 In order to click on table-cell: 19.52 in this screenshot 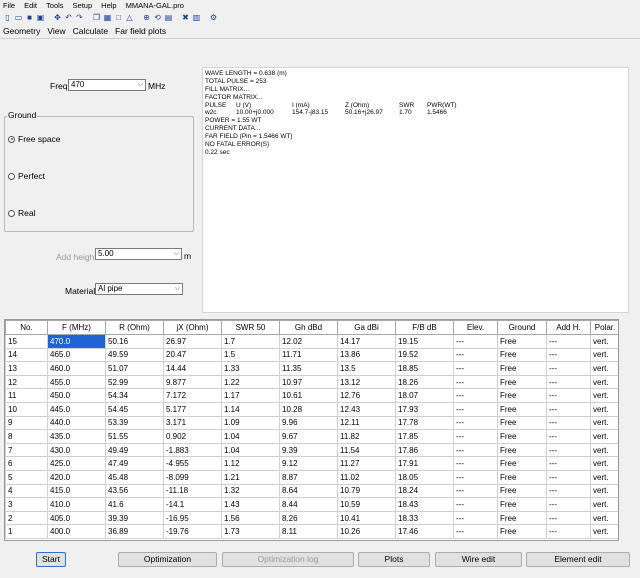, I will do `click(424, 355)`.